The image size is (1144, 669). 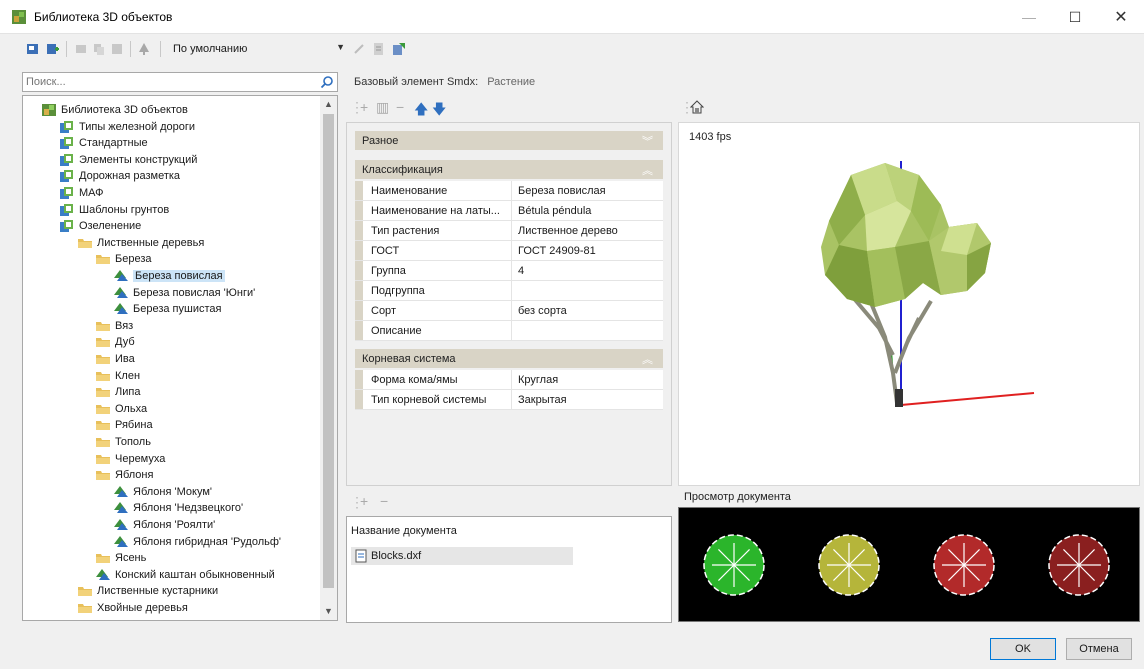 What do you see at coordinates (444, 82) in the screenshot?
I see `base-element-breadcrumb: Базовый элемент Smdx: Растение` at bounding box center [444, 82].